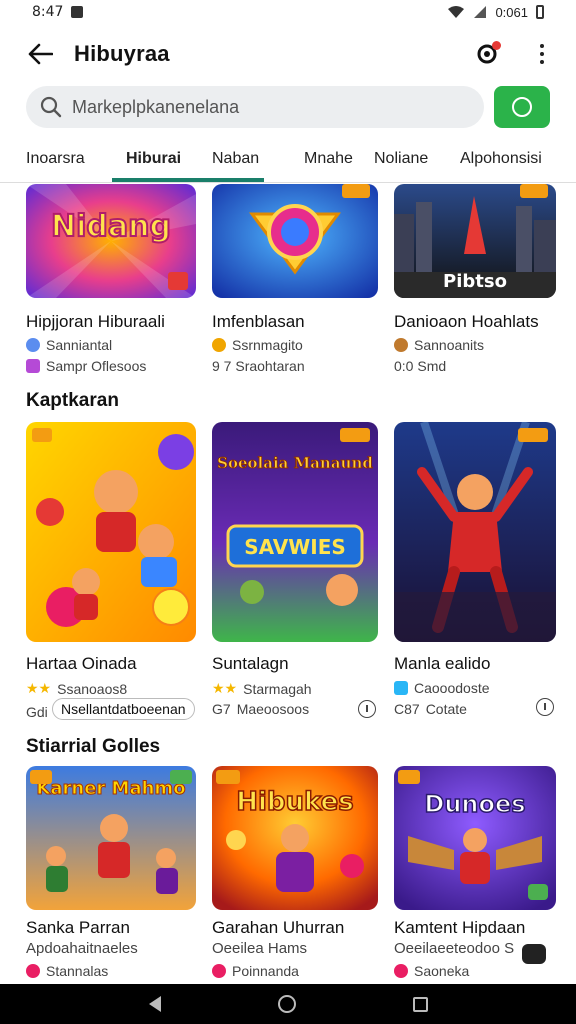 This screenshot has width=576, height=1024. Describe the element at coordinates (261, 709) in the screenshot. I see `game-meta: G7 Maeoosoos` at that location.